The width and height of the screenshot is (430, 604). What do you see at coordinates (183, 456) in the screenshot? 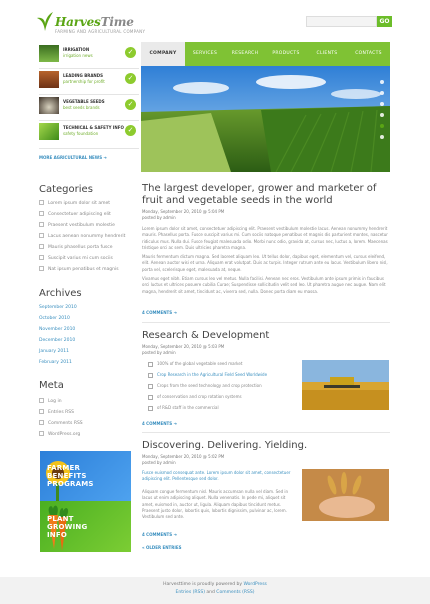
I see `post-date: Monday, September 20, 2010 @ 5:02 PM` at bounding box center [183, 456].